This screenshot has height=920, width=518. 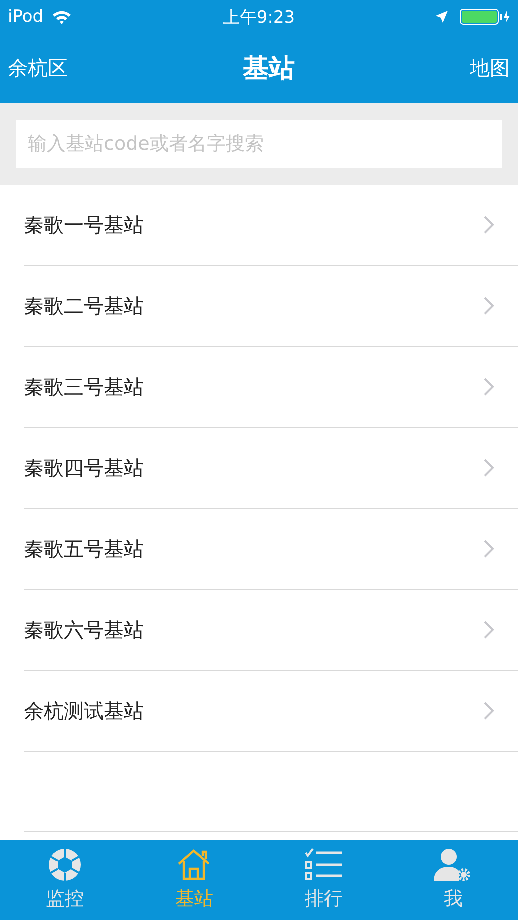 What do you see at coordinates (65, 865) in the screenshot?
I see `aperture-icon` at bounding box center [65, 865].